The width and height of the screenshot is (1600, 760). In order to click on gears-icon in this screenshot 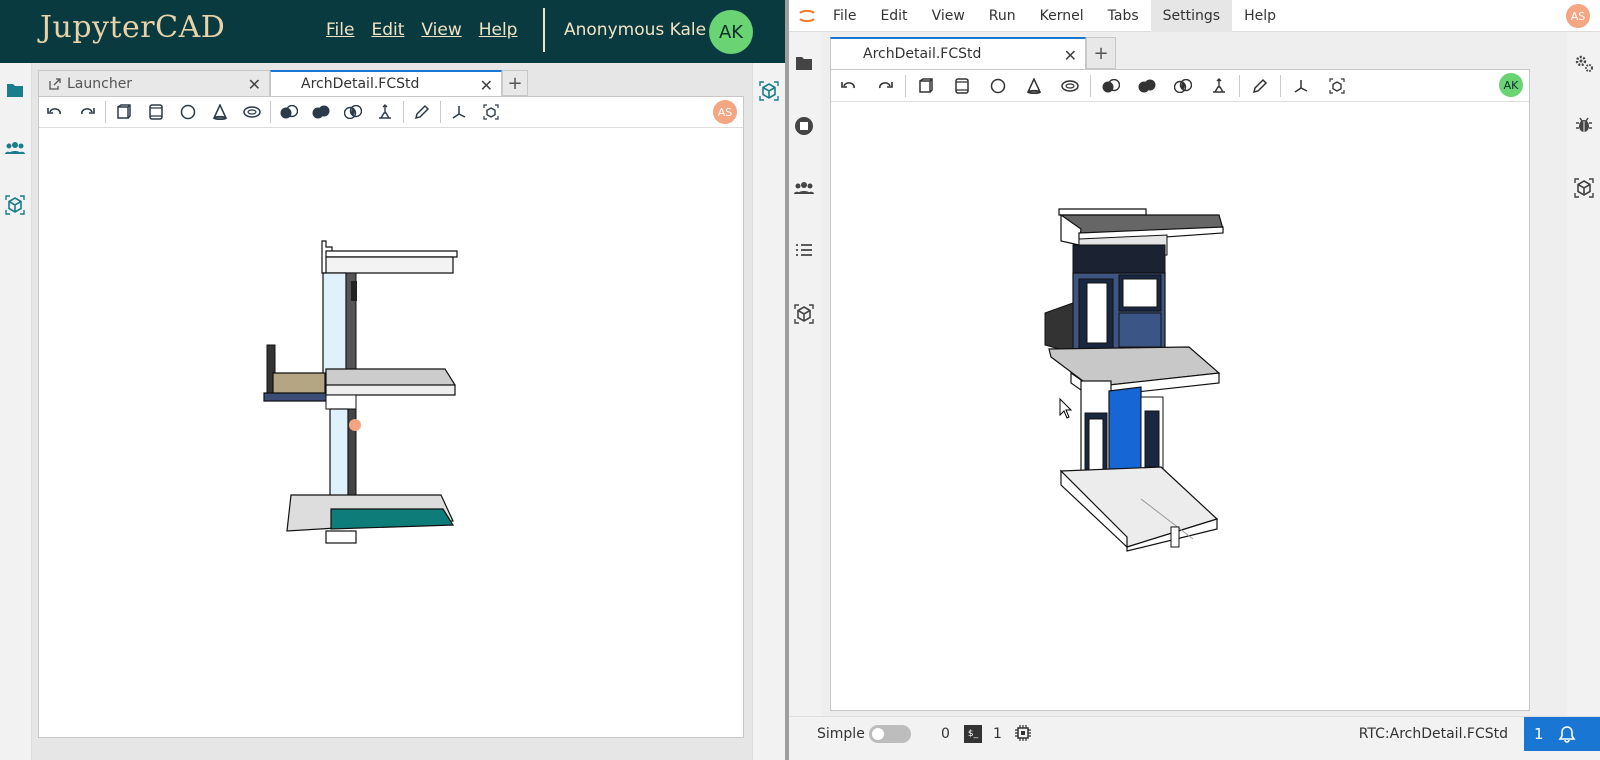, I will do `click(1584, 63)`.